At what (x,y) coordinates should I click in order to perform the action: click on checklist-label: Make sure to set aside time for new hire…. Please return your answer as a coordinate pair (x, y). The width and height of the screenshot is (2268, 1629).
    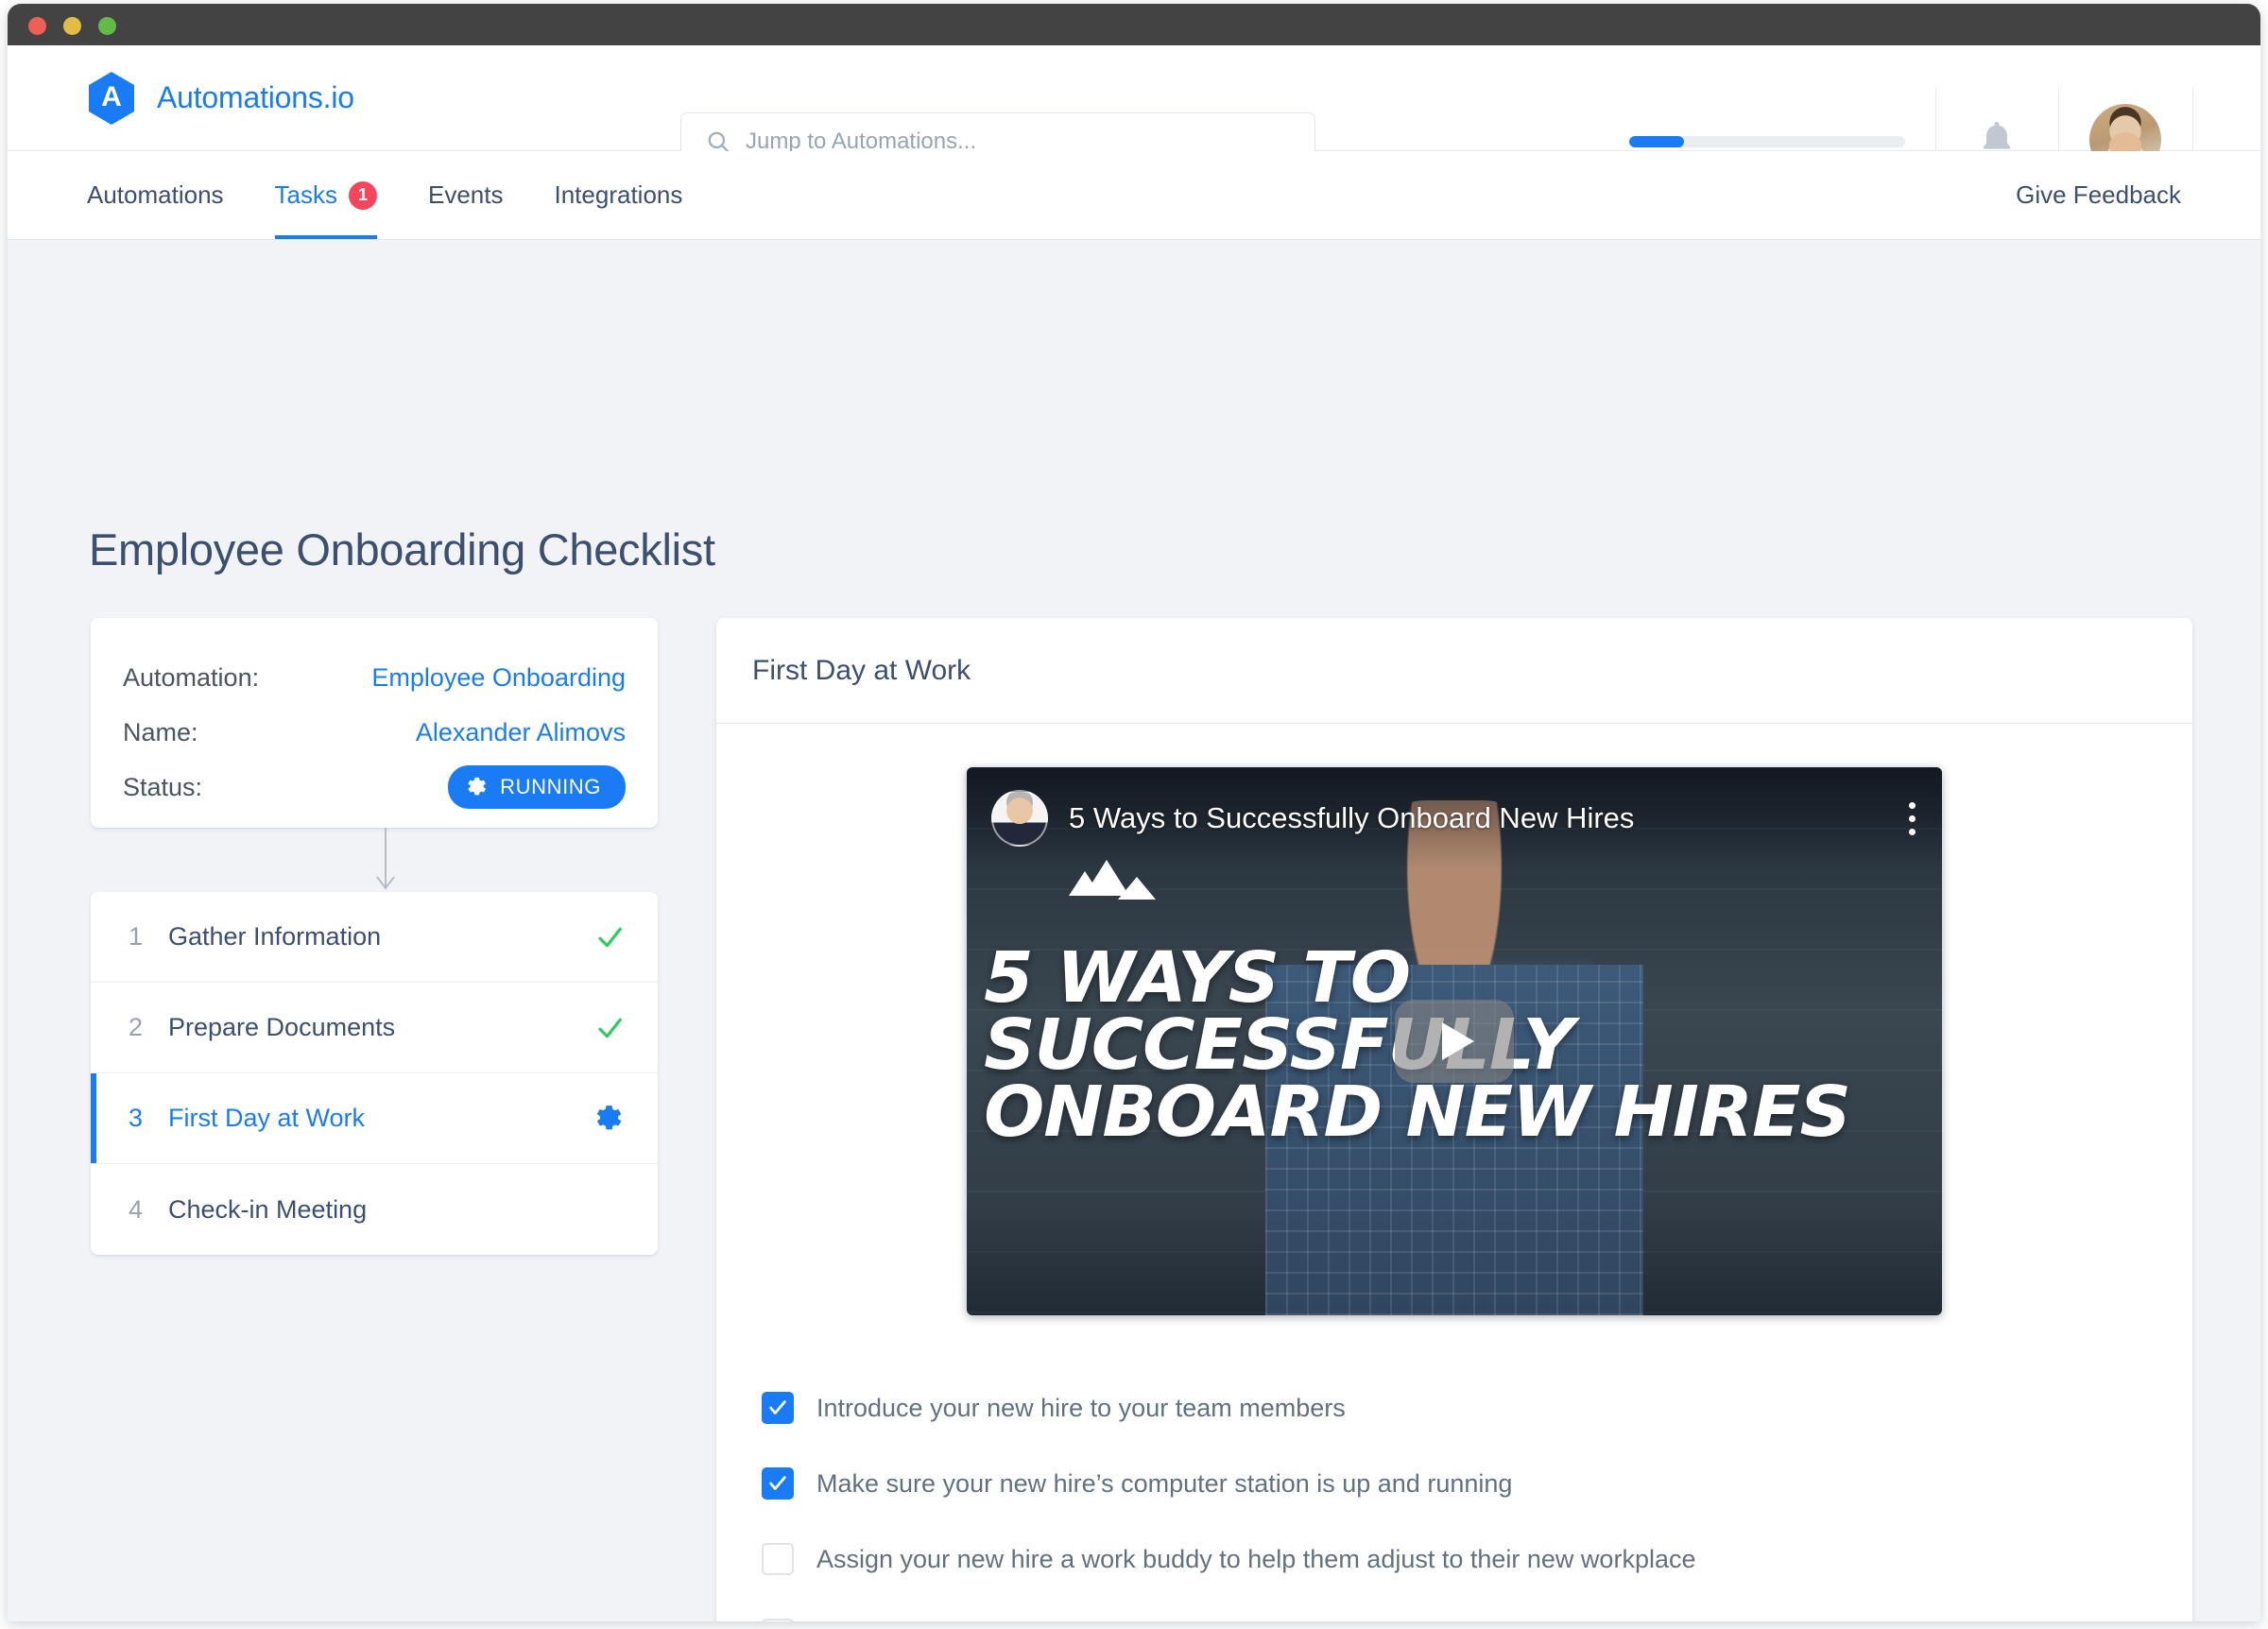
    Looking at the image, I should click on (1262, 1621).